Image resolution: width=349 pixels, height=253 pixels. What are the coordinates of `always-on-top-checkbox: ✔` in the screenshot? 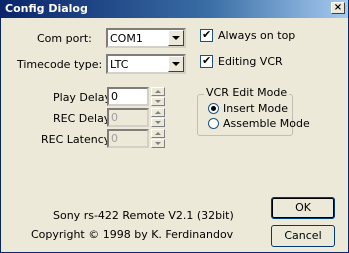 It's located at (206, 35).